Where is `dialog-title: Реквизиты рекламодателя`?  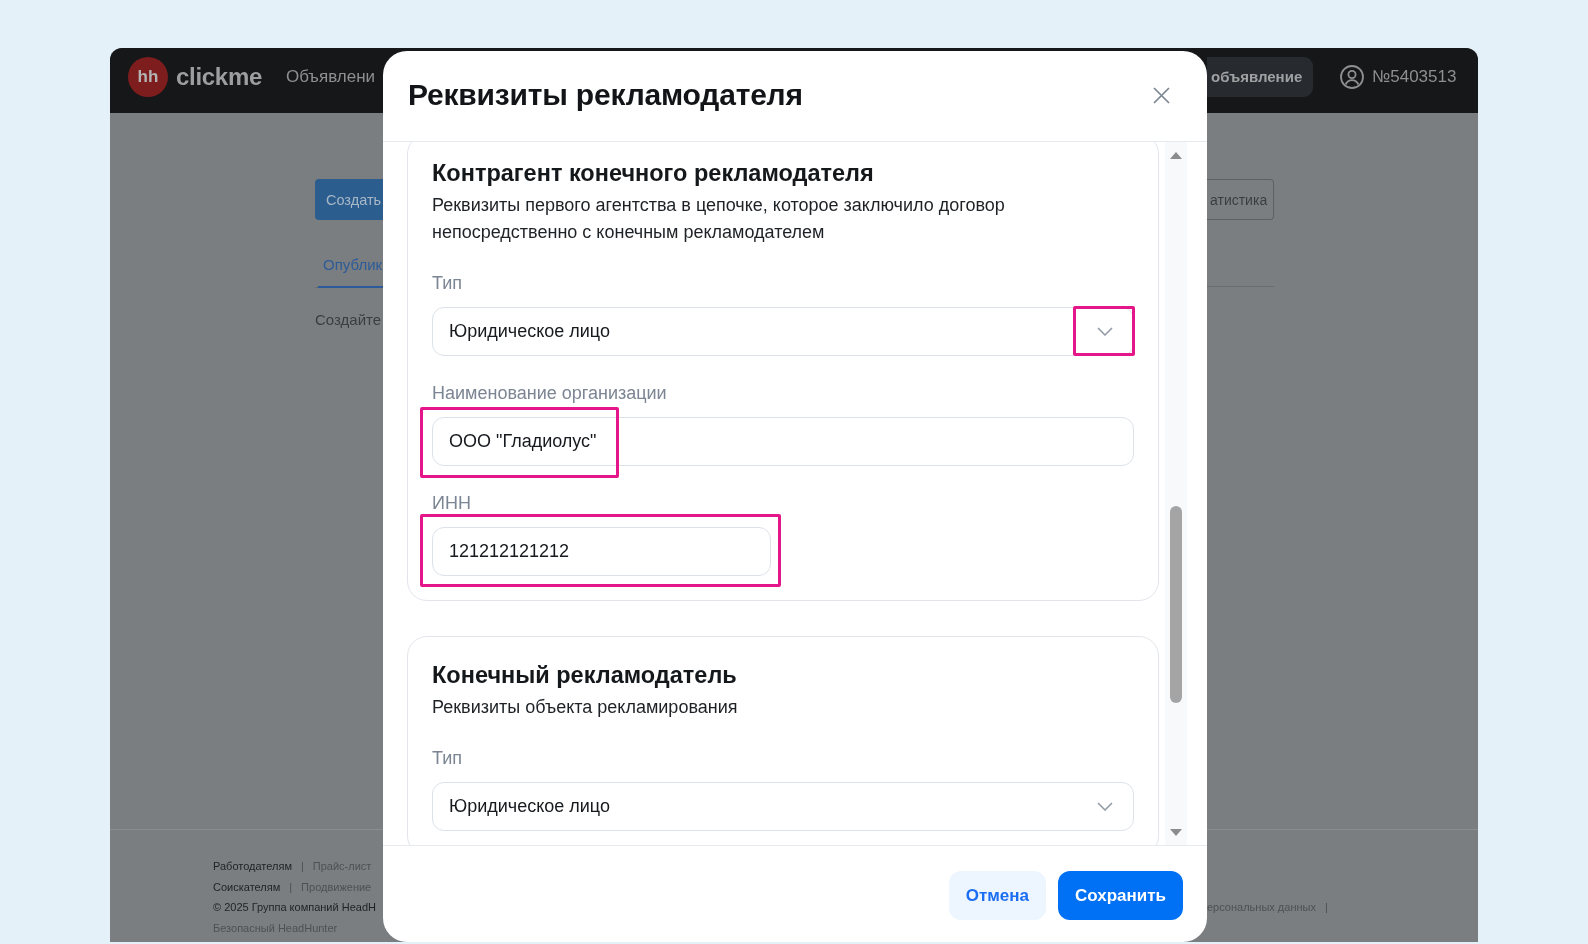 dialog-title: Реквизиты рекламодателя is located at coordinates (605, 95).